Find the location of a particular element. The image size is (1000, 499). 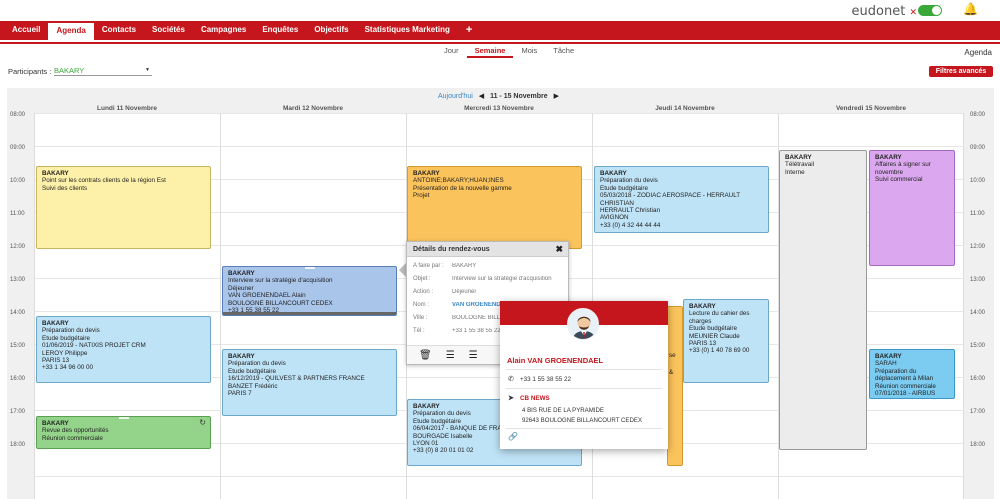

nav-objectifs: Objectifs is located at coordinates (331, 30).